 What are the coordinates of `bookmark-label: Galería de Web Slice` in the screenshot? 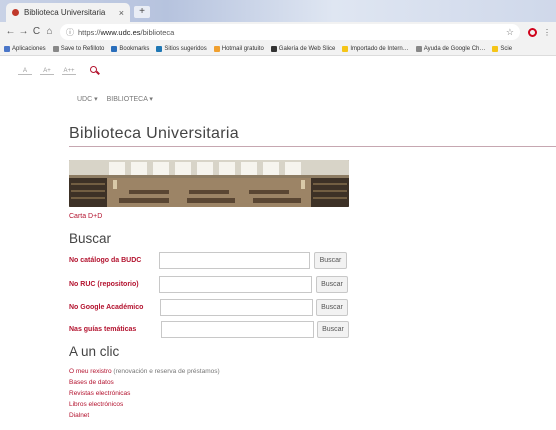 It's located at (307, 48).